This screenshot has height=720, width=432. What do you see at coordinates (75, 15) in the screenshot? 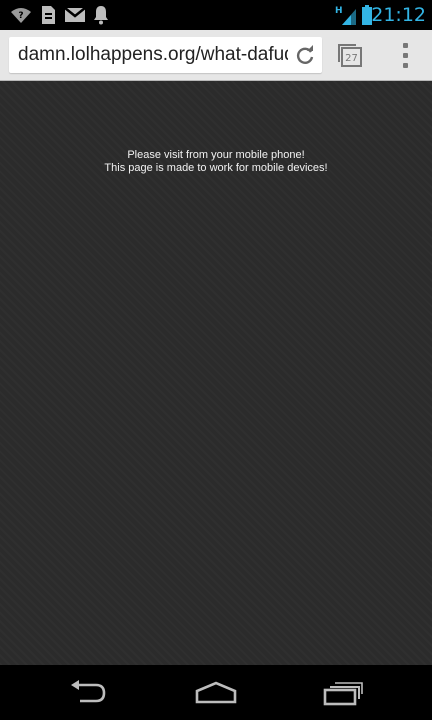
I see `gmail-icon` at bounding box center [75, 15].